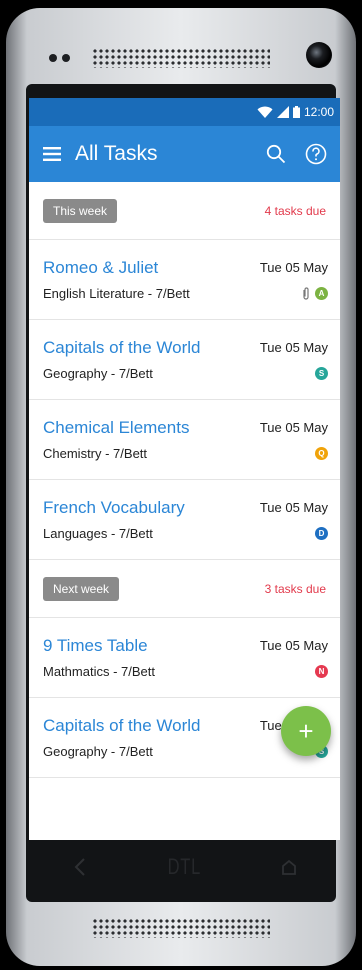 Image resolution: width=362 pixels, height=970 pixels. I want to click on status-bar: 12:00, so click(184, 112).